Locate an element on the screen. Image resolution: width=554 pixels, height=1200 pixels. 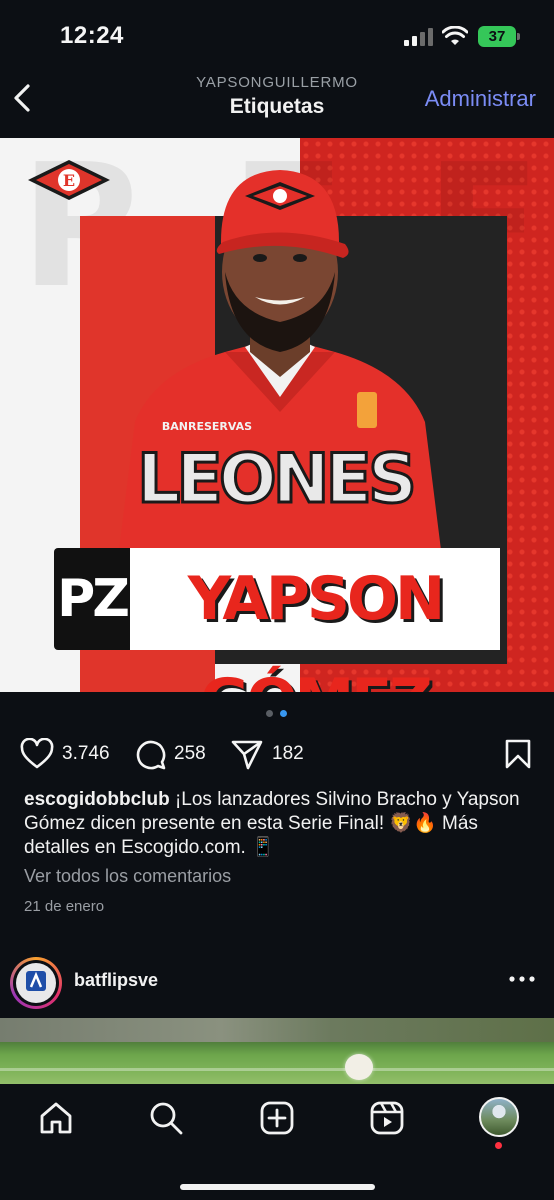
post-date: 21 de enero is located at coordinates (64, 906).